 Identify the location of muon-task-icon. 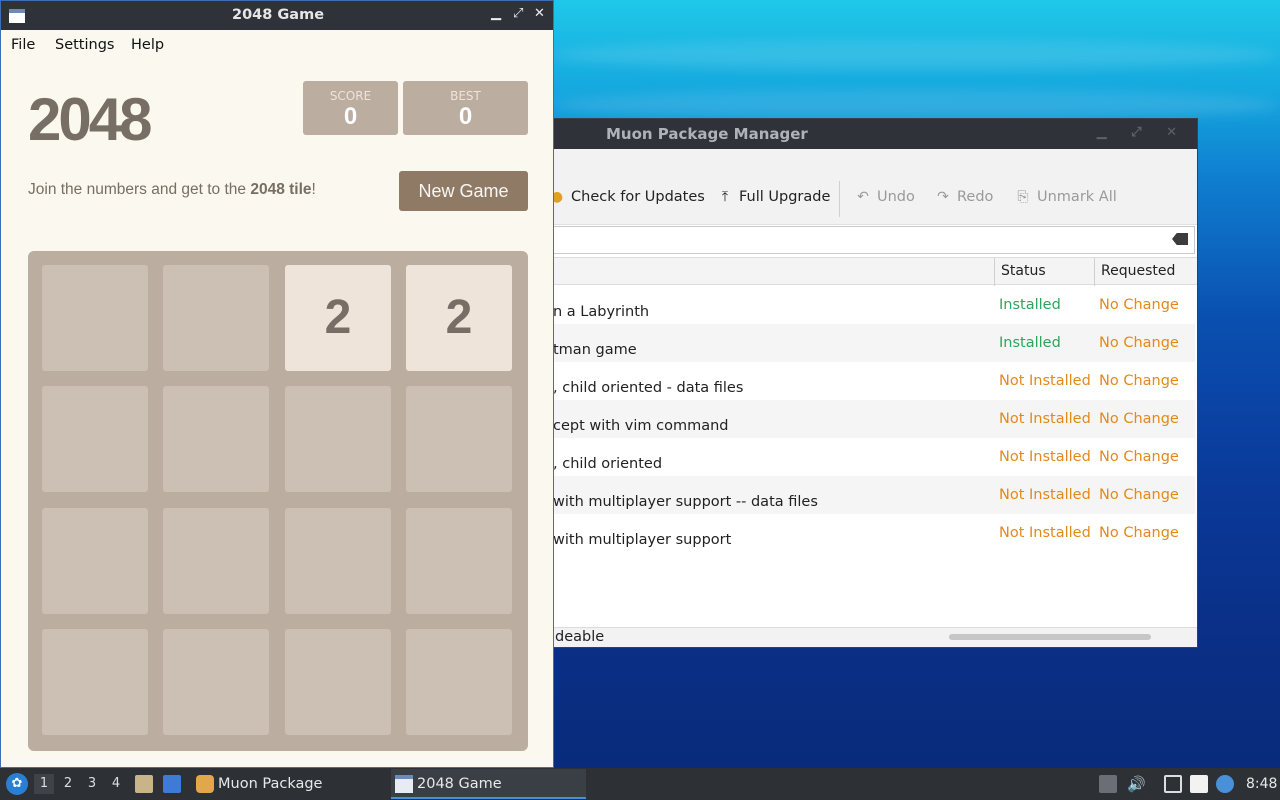
(205, 784).